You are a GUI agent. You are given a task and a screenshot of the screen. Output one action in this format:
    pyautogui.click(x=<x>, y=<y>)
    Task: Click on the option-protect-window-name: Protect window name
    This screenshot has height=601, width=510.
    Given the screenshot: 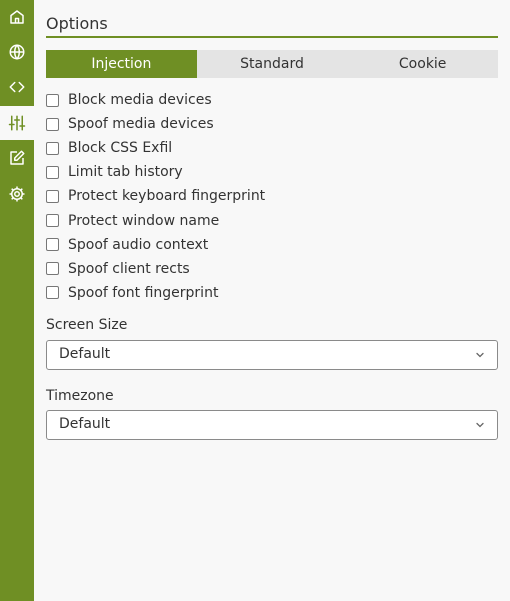 What is the action you would take?
    pyautogui.click(x=272, y=220)
    